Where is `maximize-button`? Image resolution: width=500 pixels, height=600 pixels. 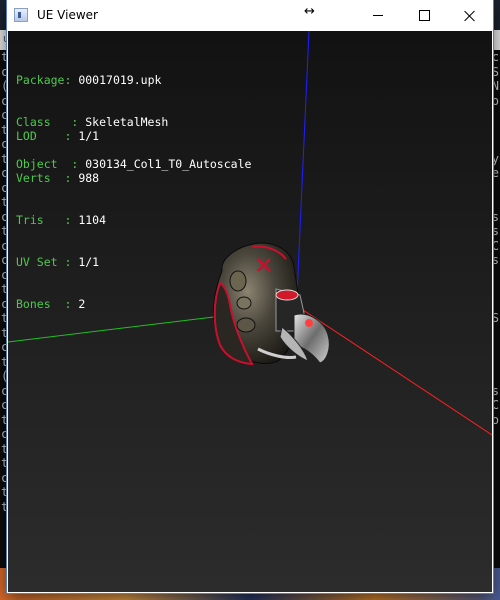 maximize-button is located at coordinates (424, 15).